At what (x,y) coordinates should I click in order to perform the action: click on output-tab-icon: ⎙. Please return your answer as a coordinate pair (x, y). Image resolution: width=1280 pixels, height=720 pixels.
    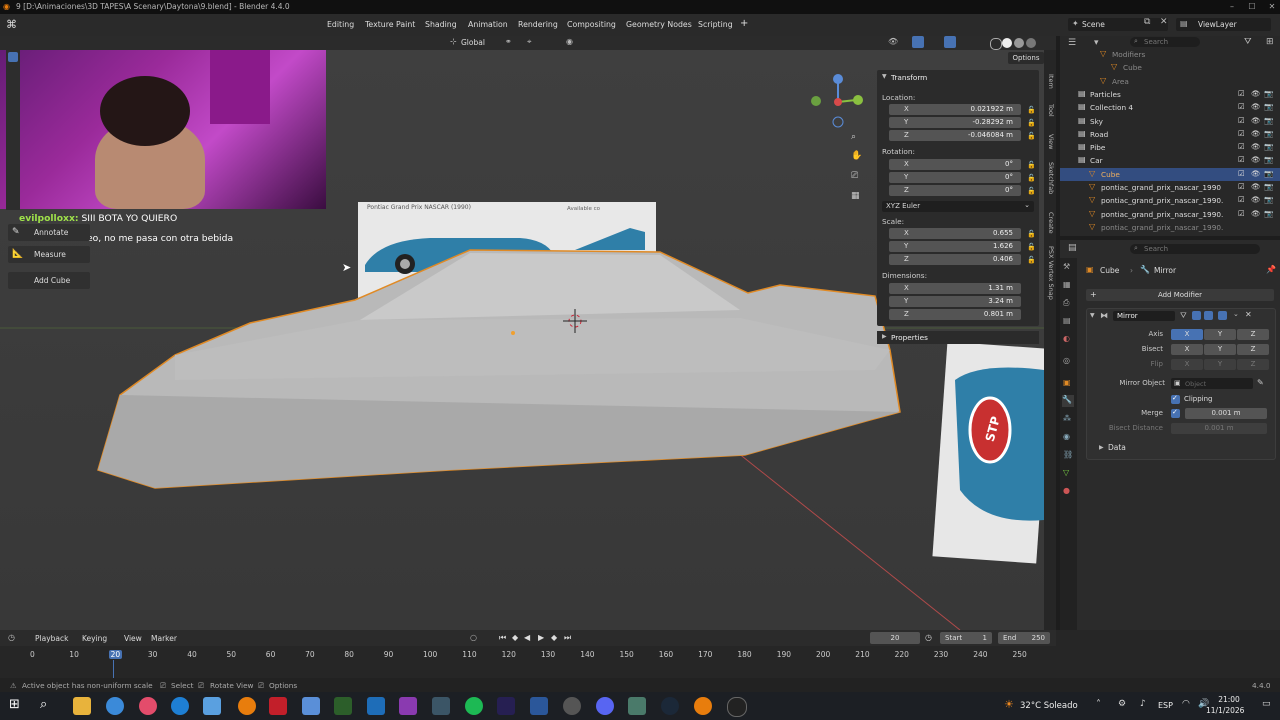
    Looking at the image, I should click on (1068, 303).